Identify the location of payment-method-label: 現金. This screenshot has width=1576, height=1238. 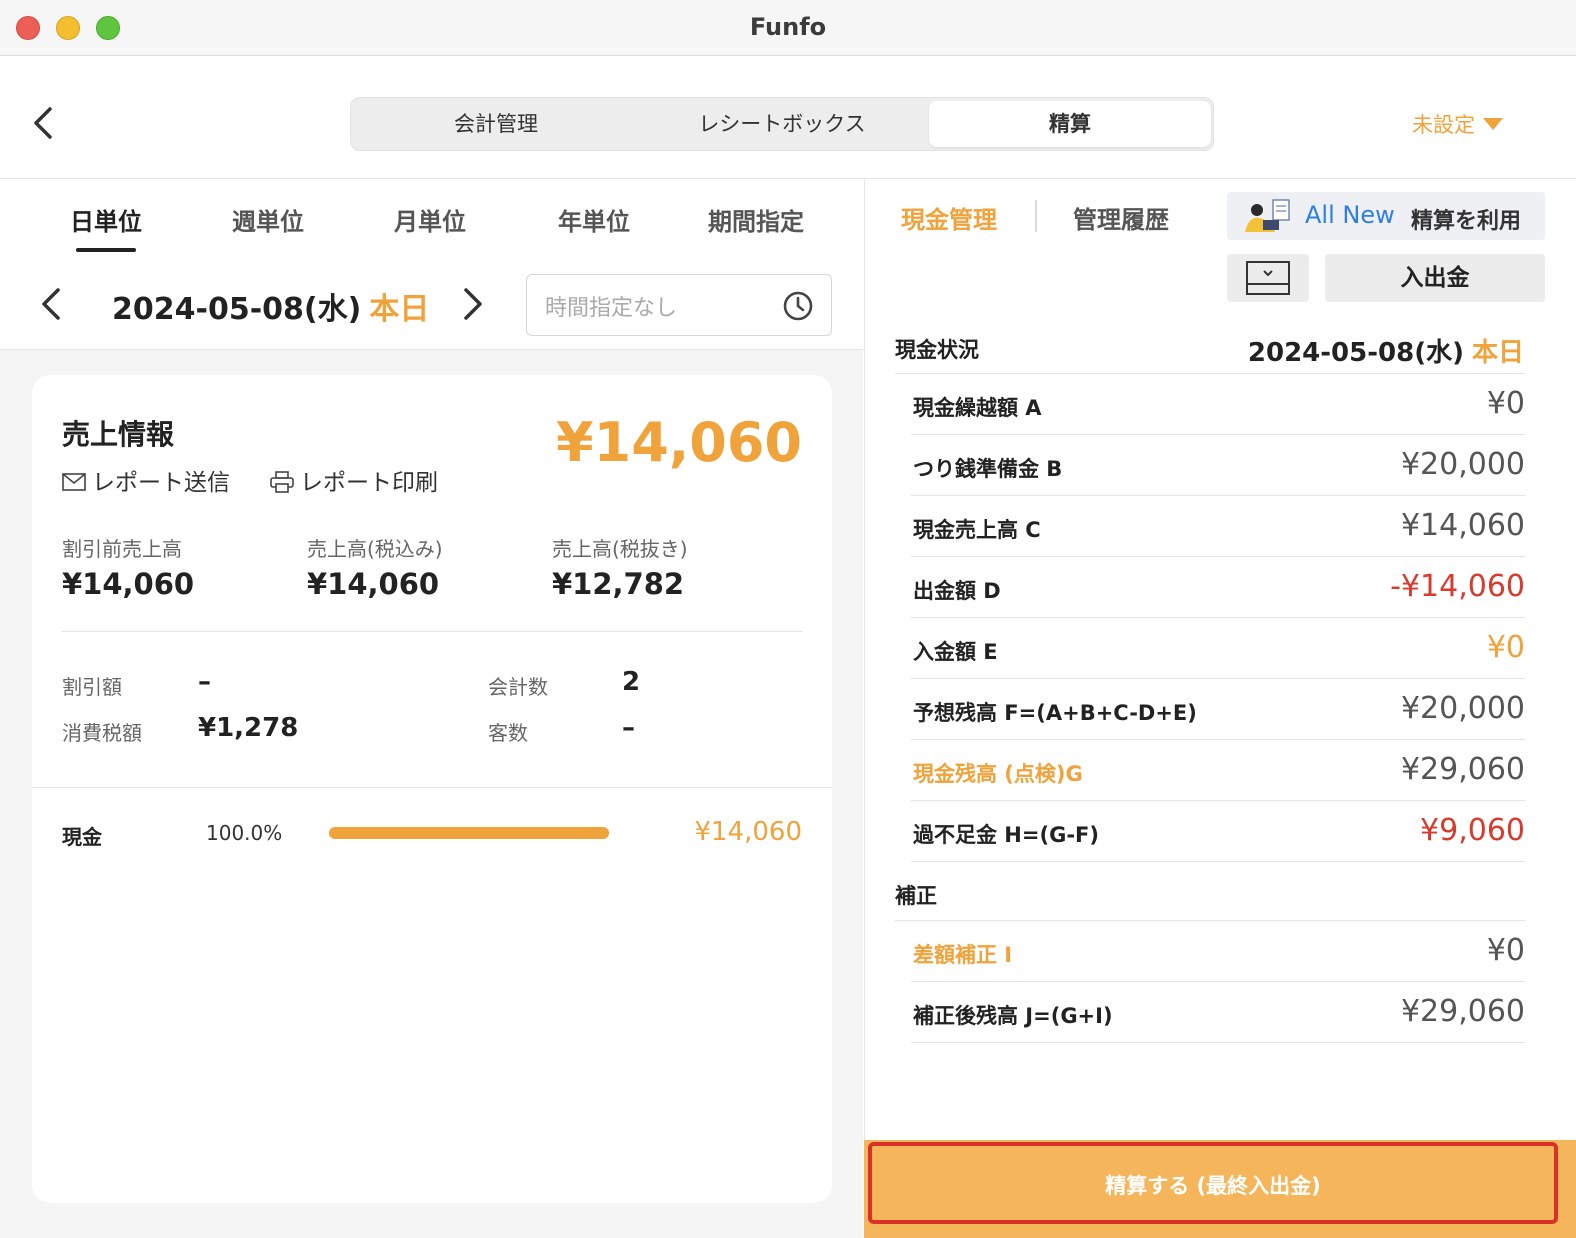
(82, 837).